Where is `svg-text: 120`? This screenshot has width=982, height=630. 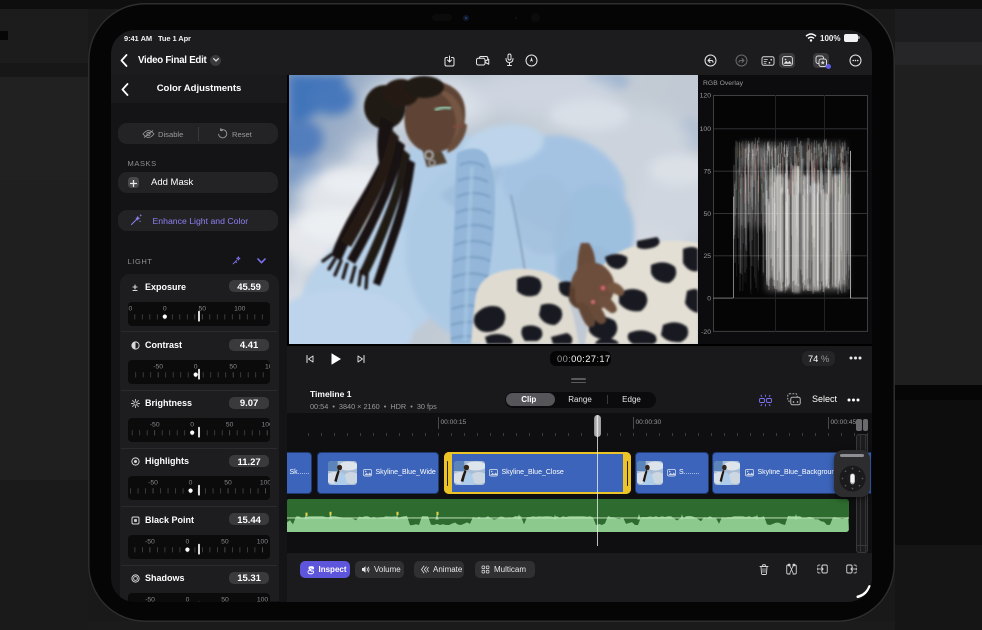
svg-text: 120 is located at coordinates (705, 95).